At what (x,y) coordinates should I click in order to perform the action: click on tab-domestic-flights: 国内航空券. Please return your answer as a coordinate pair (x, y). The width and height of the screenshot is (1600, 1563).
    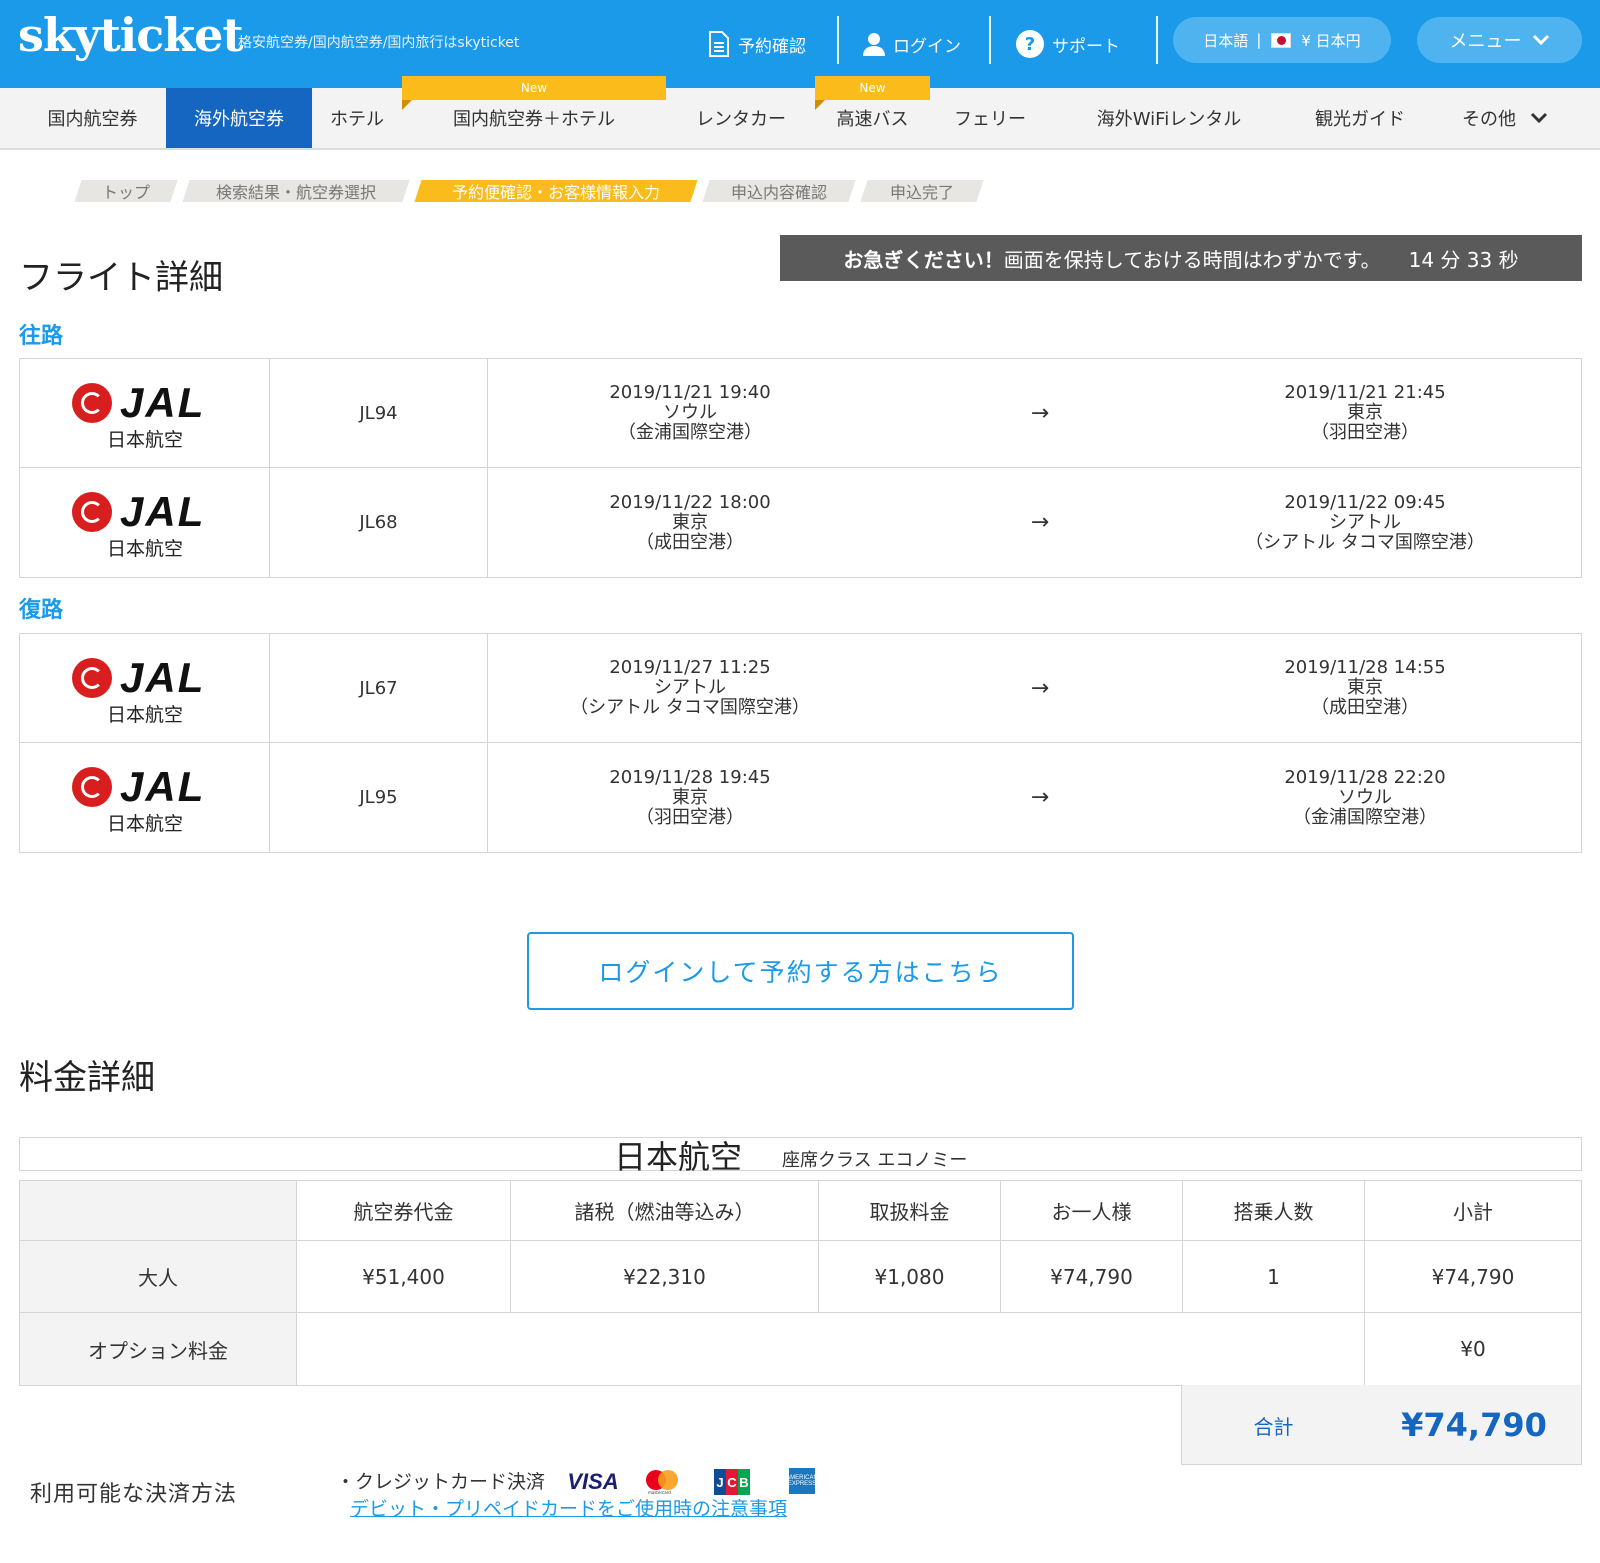
    Looking at the image, I should click on (92, 118).